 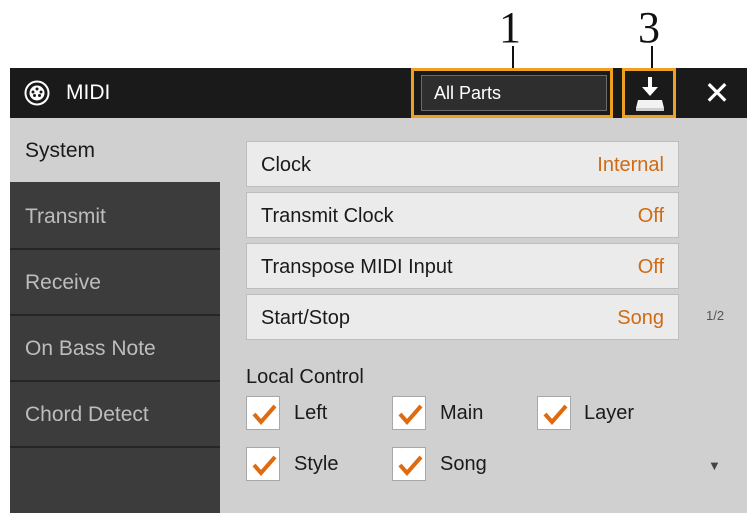 What do you see at coordinates (462, 164) in the screenshot?
I see `setting-row-clock: Clock Internal` at bounding box center [462, 164].